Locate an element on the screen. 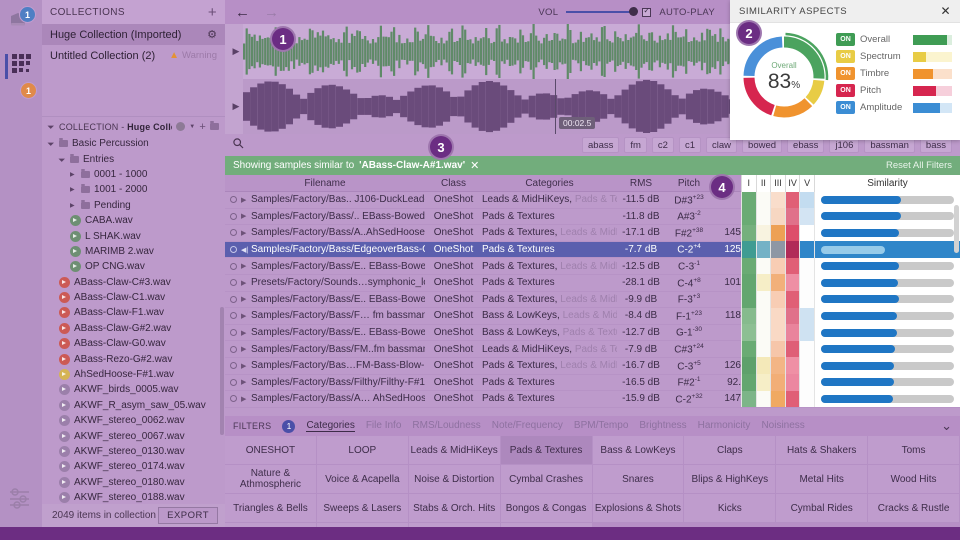  collection-item: Huge Collection (Imported) ⚙ is located at coordinates (133, 34).